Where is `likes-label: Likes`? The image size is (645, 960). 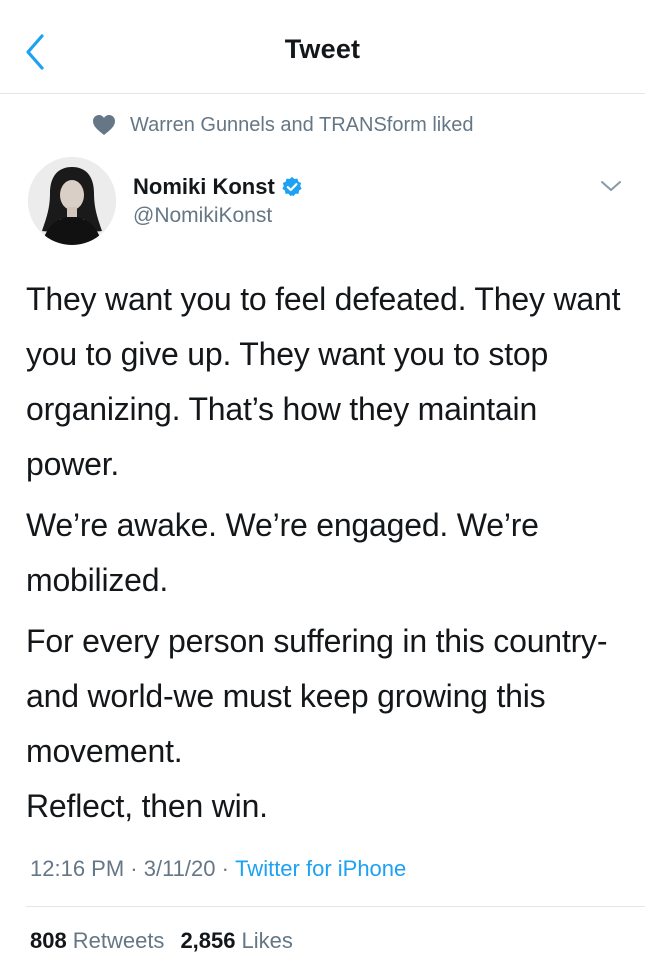 likes-label: Likes is located at coordinates (267, 940).